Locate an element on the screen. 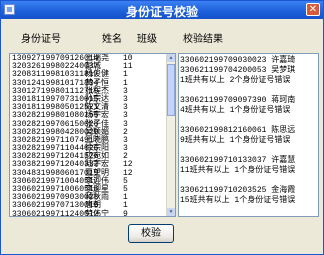 This screenshot has height=255, width=324. result-line: 1班共有以上 2个身份证号错误 is located at coordinates (235, 80).